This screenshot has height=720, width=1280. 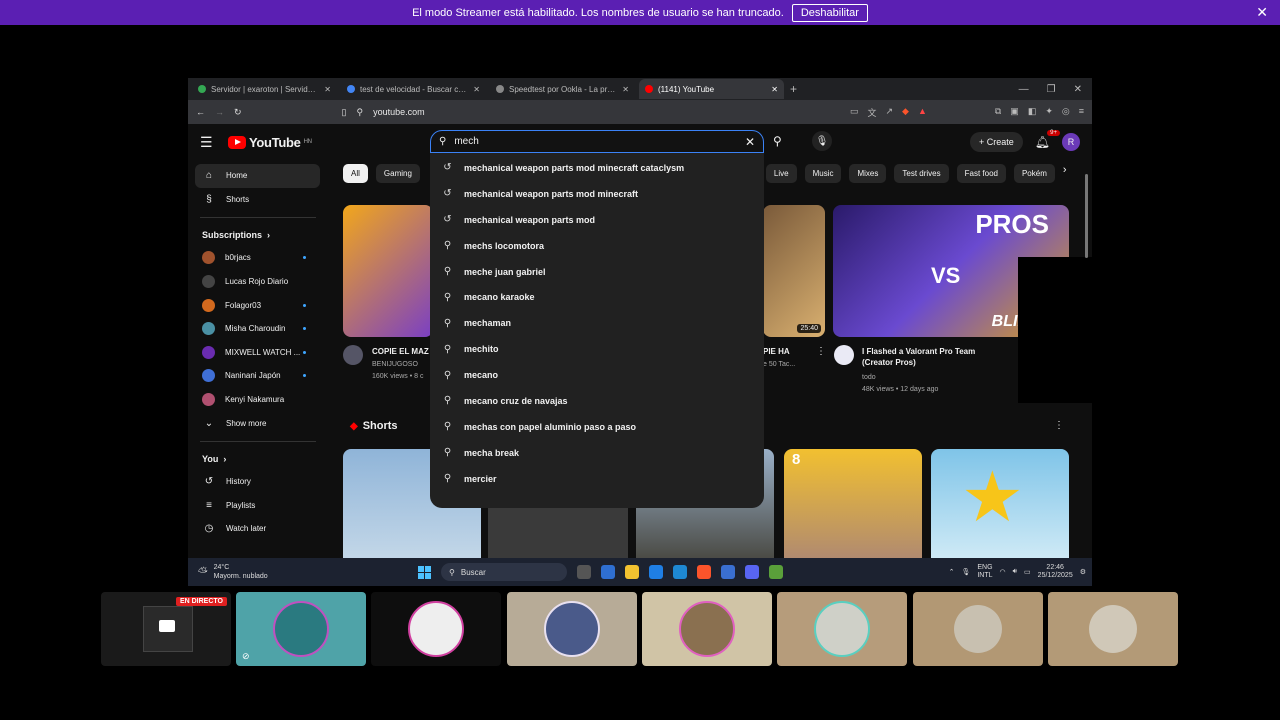 What do you see at coordinates (984, 572) in the screenshot?
I see `language-indicator: ENG INTL` at bounding box center [984, 572].